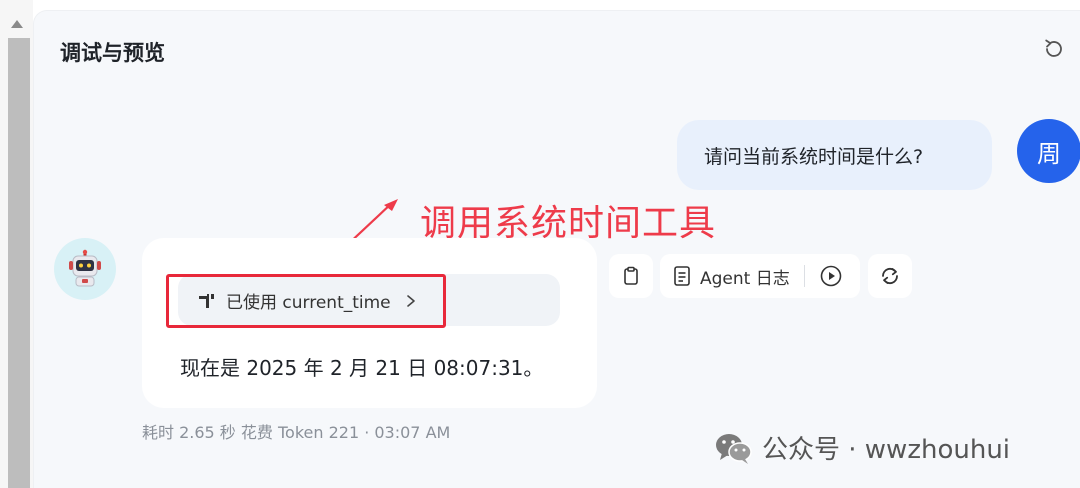 This screenshot has width=1080, height=488. I want to click on regenerate-button, so click(890, 276).